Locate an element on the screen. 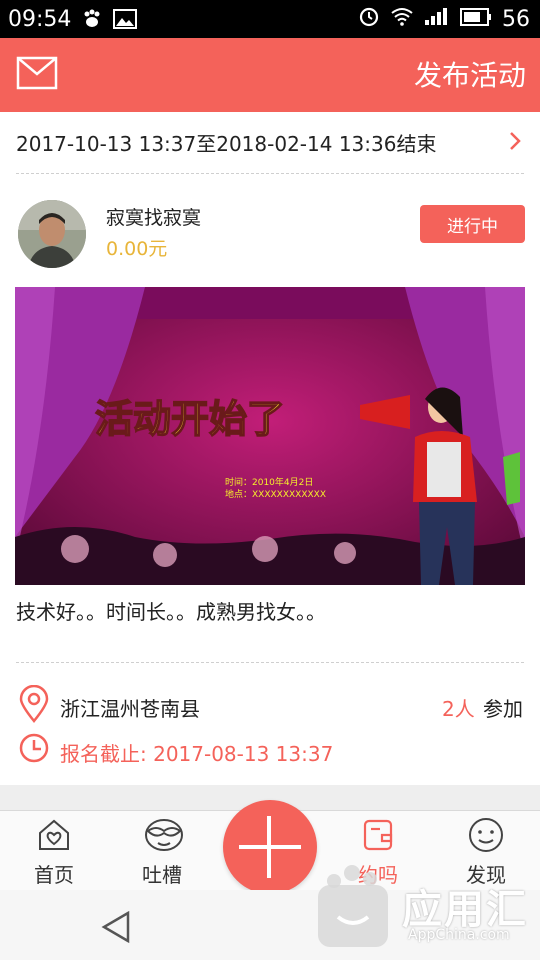 The height and width of the screenshot is (964, 540). back-icon is located at coordinates (116, 927).